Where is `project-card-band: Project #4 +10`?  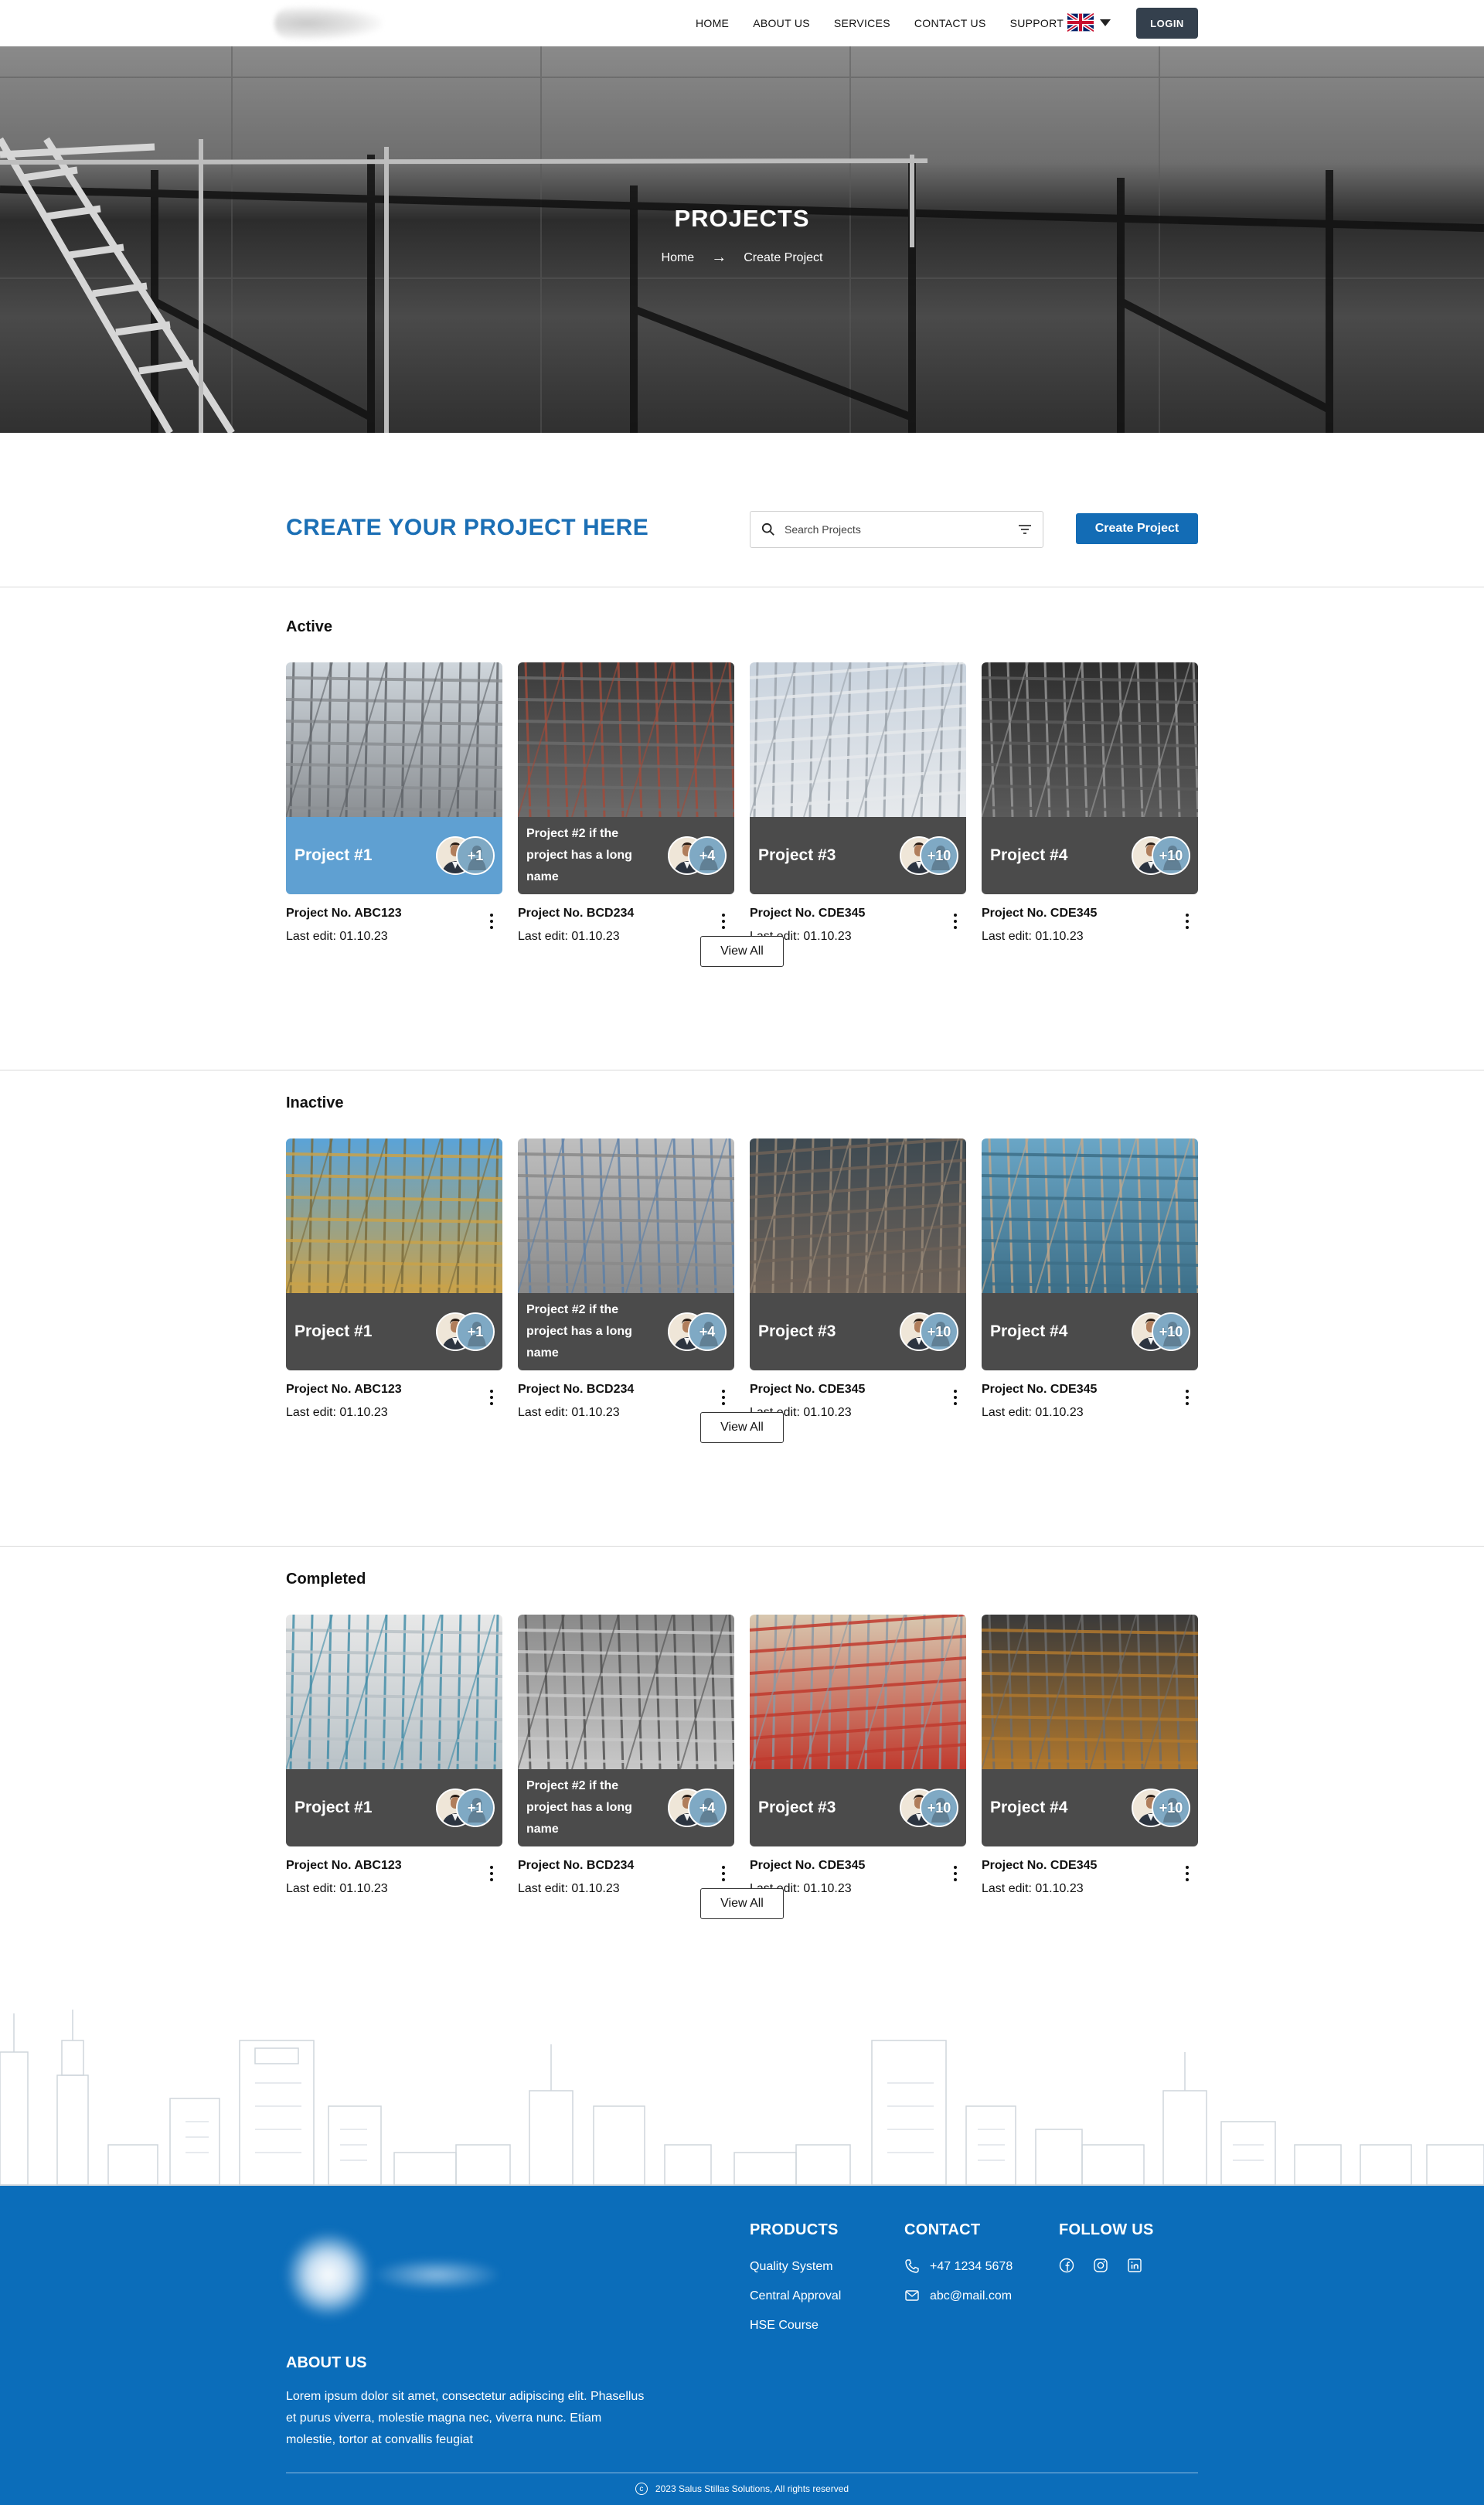
project-card-band: Project #4 +10 is located at coordinates (1090, 855).